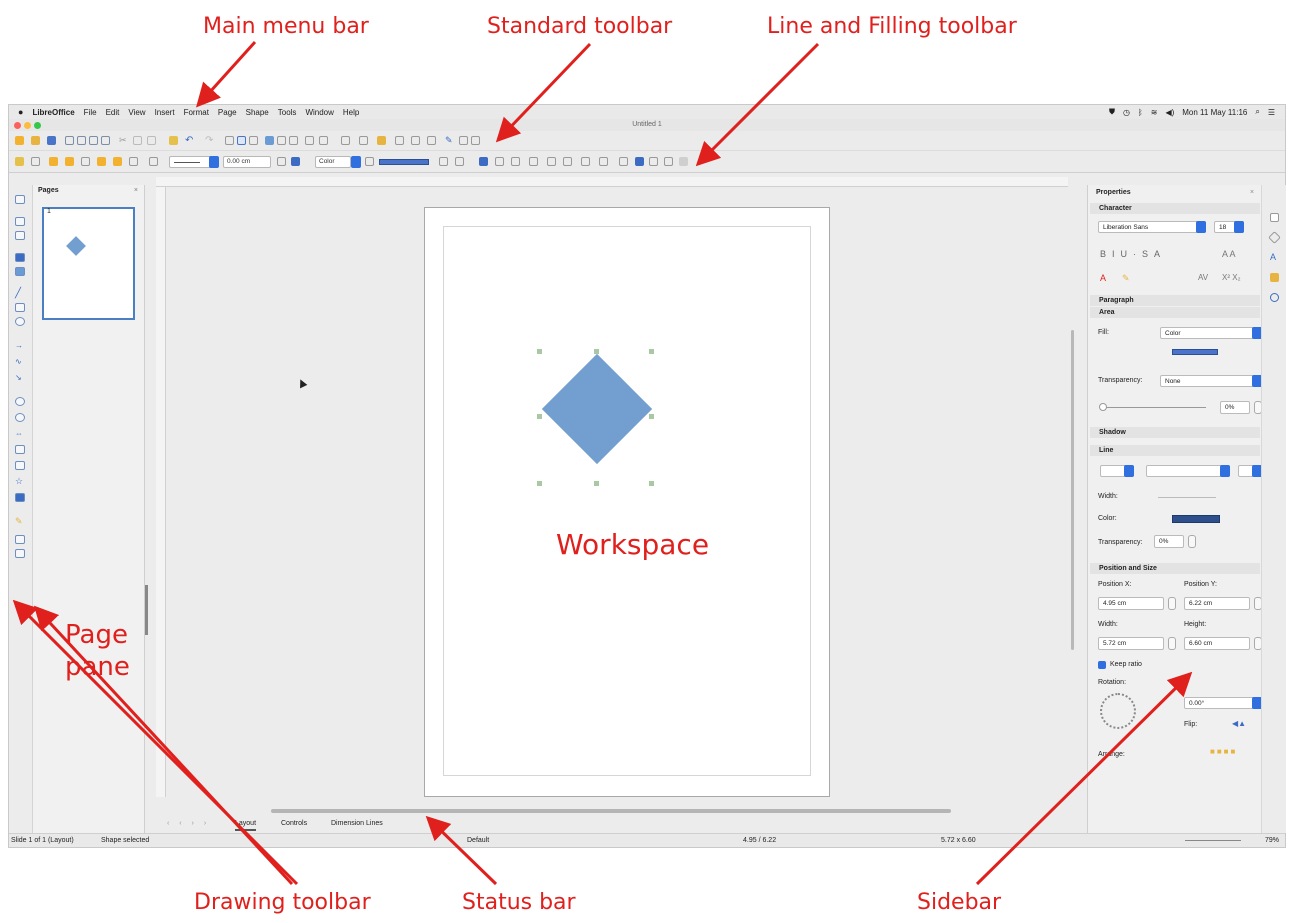 This screenshot has width=1290, height=923. I want to click on connector-tool-icon: ↘, so click(20, 377).